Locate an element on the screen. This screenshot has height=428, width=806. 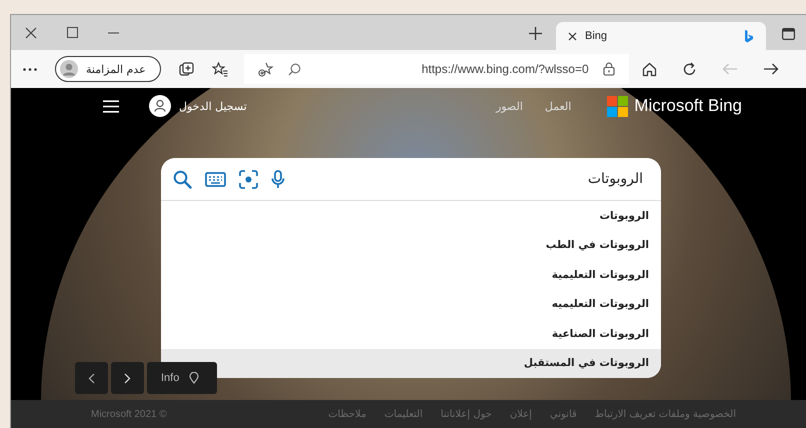
menu-icon is located at coordinates (111, 106).